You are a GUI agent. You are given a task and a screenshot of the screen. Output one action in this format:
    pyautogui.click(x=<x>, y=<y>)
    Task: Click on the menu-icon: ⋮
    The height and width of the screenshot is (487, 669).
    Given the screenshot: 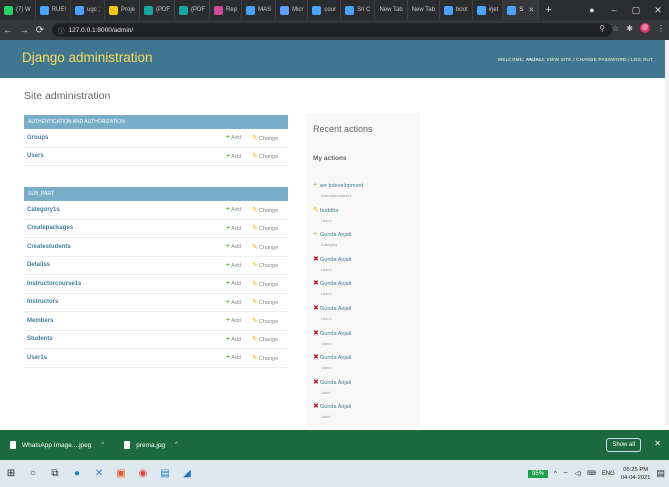 What is the action you would take?
    pyautogui.click(x=661, y=28)
    